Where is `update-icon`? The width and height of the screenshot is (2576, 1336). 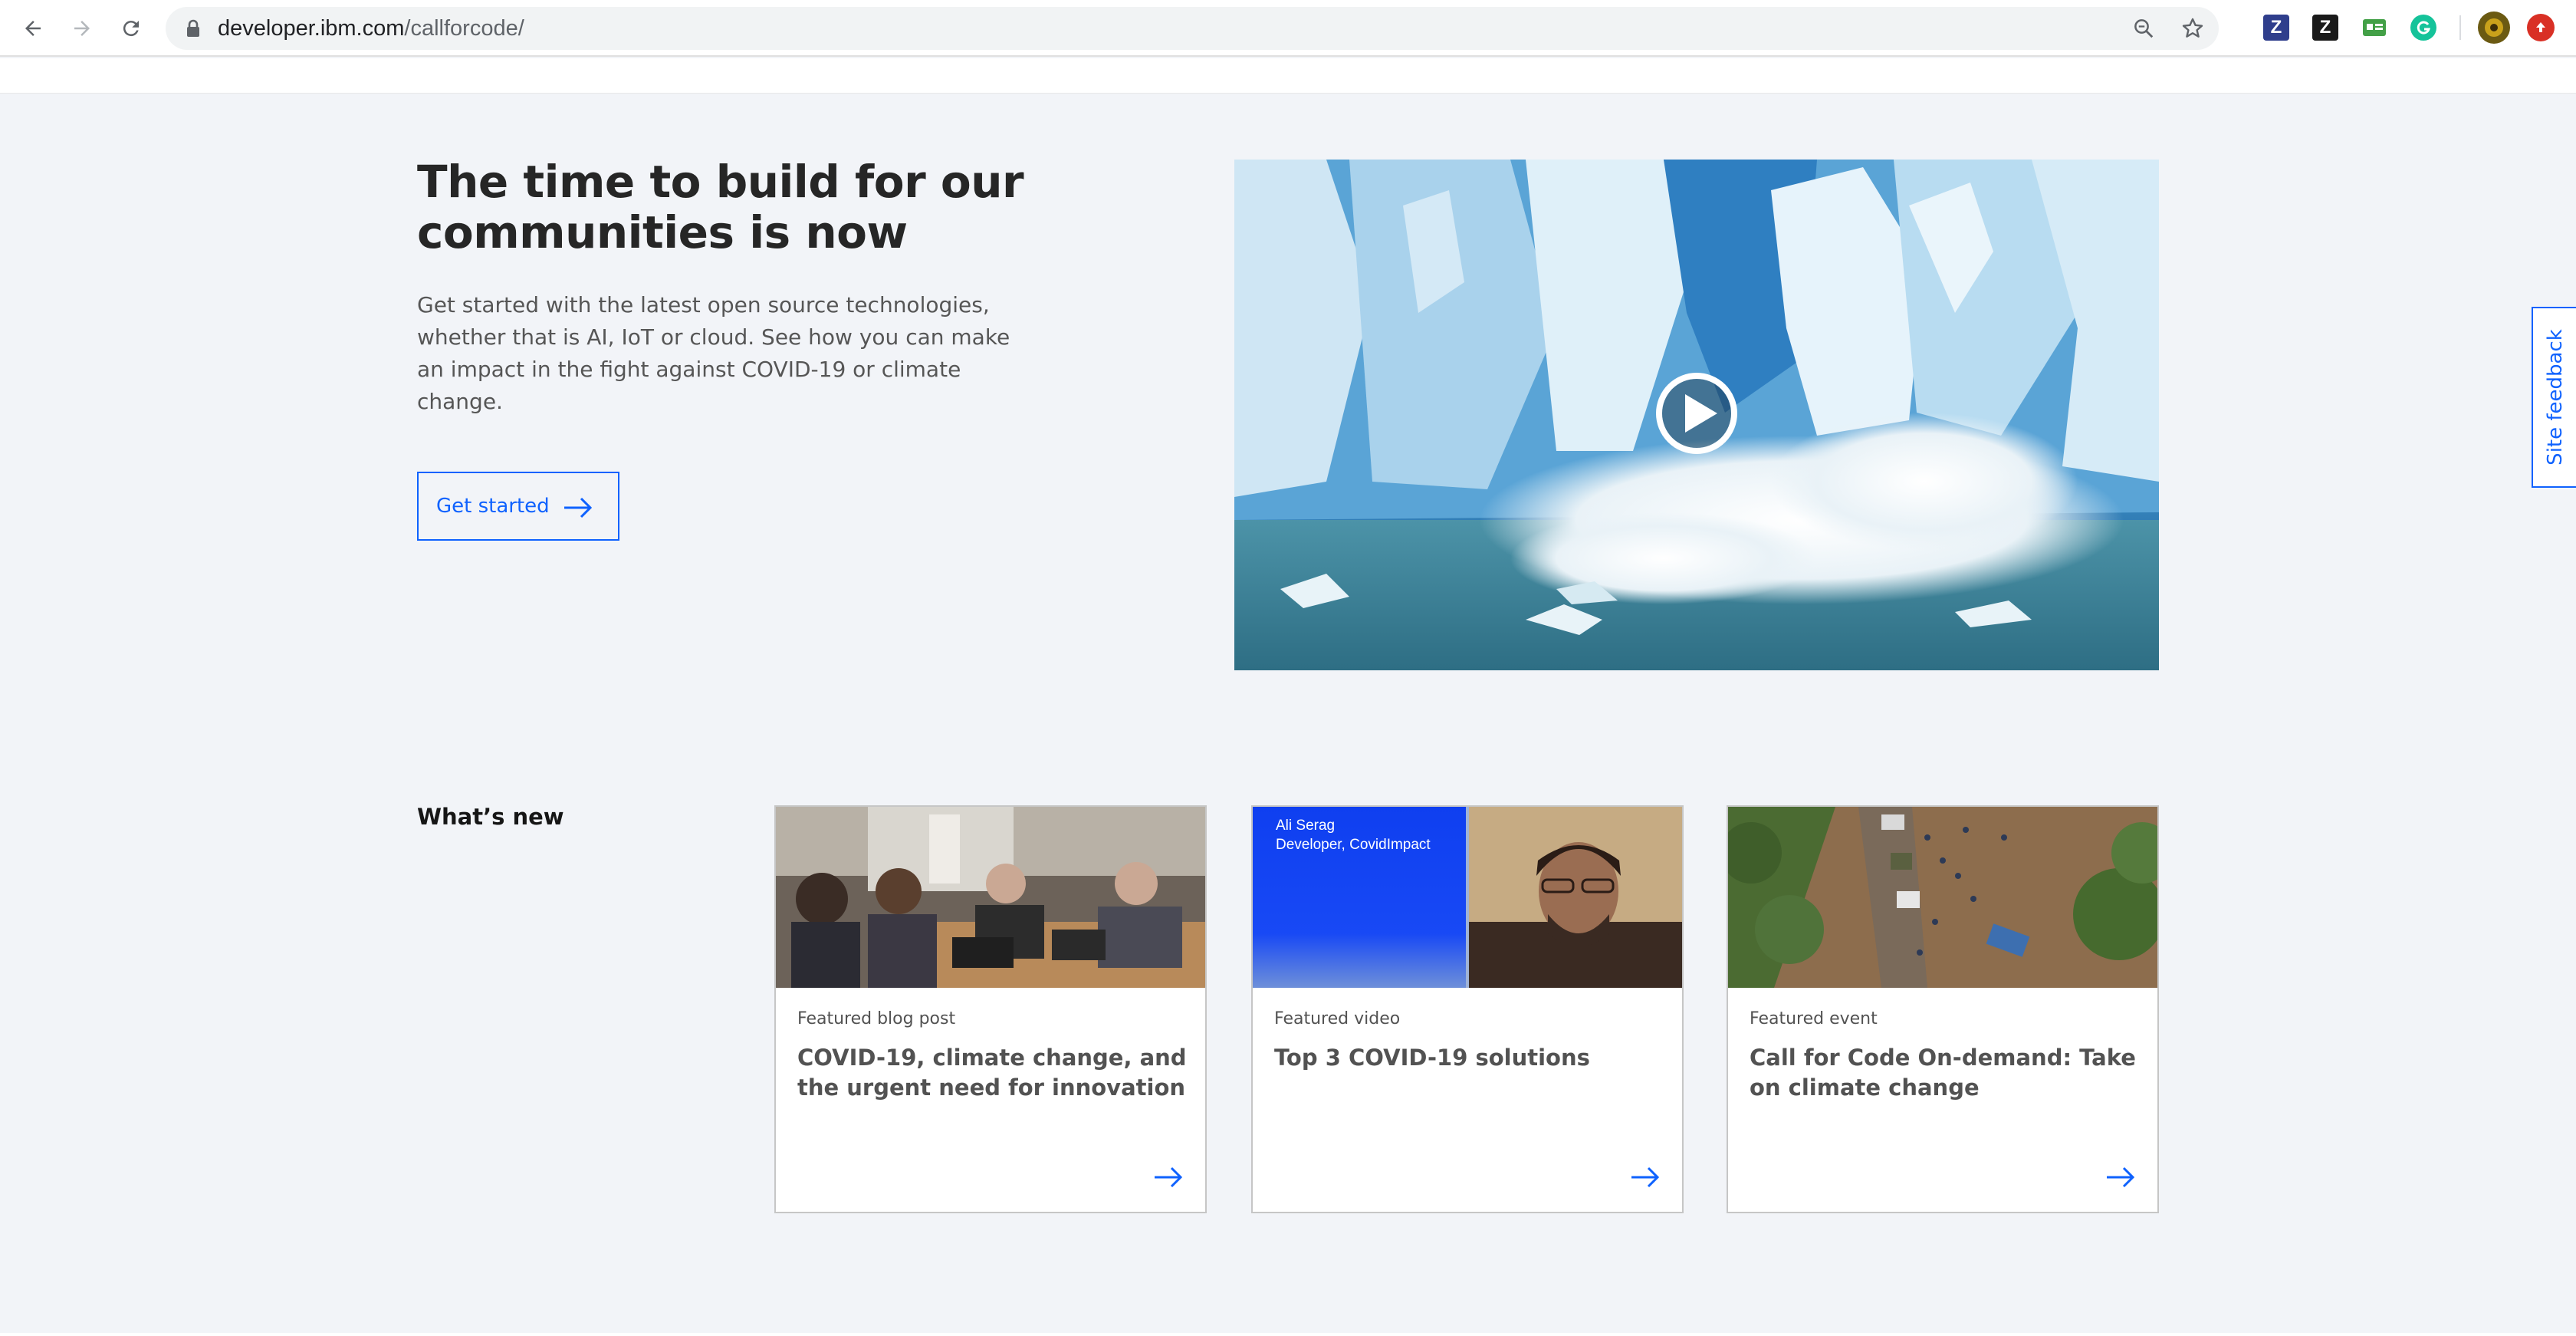
update-icon is located at coordinates (2541, 28).